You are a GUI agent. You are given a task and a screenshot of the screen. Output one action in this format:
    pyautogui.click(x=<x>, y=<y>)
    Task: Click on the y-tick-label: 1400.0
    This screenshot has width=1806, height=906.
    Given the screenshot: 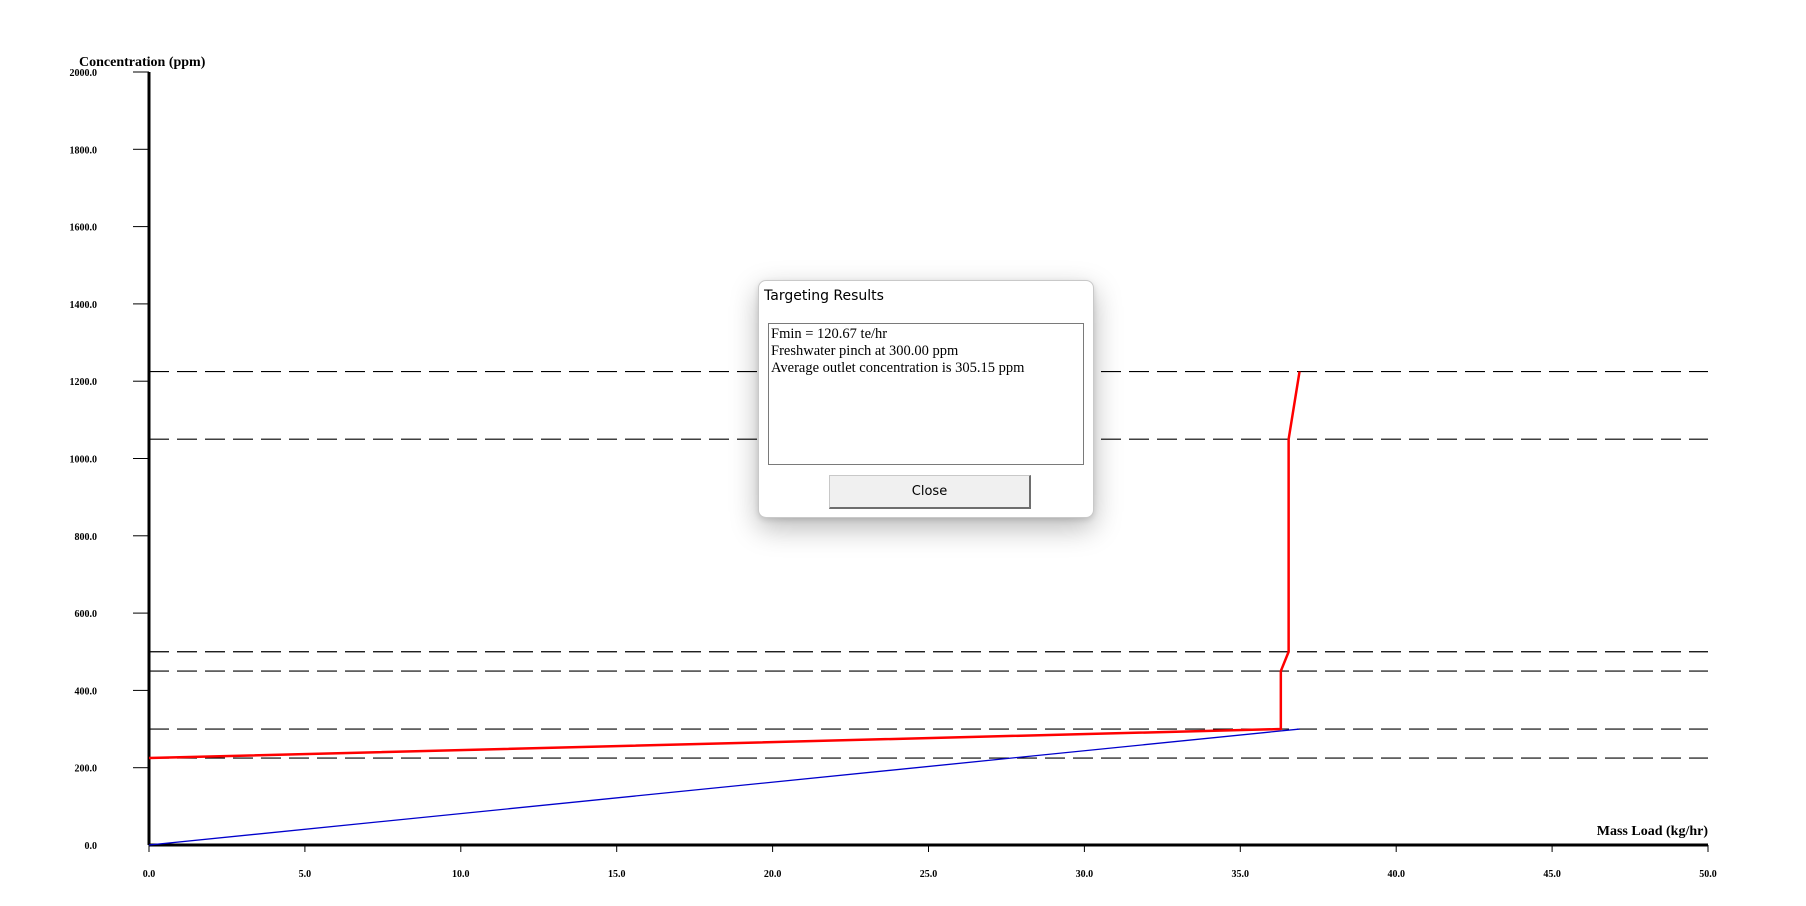 What is the action you would take?
    pyautogui.click(x=84, y=305)
    